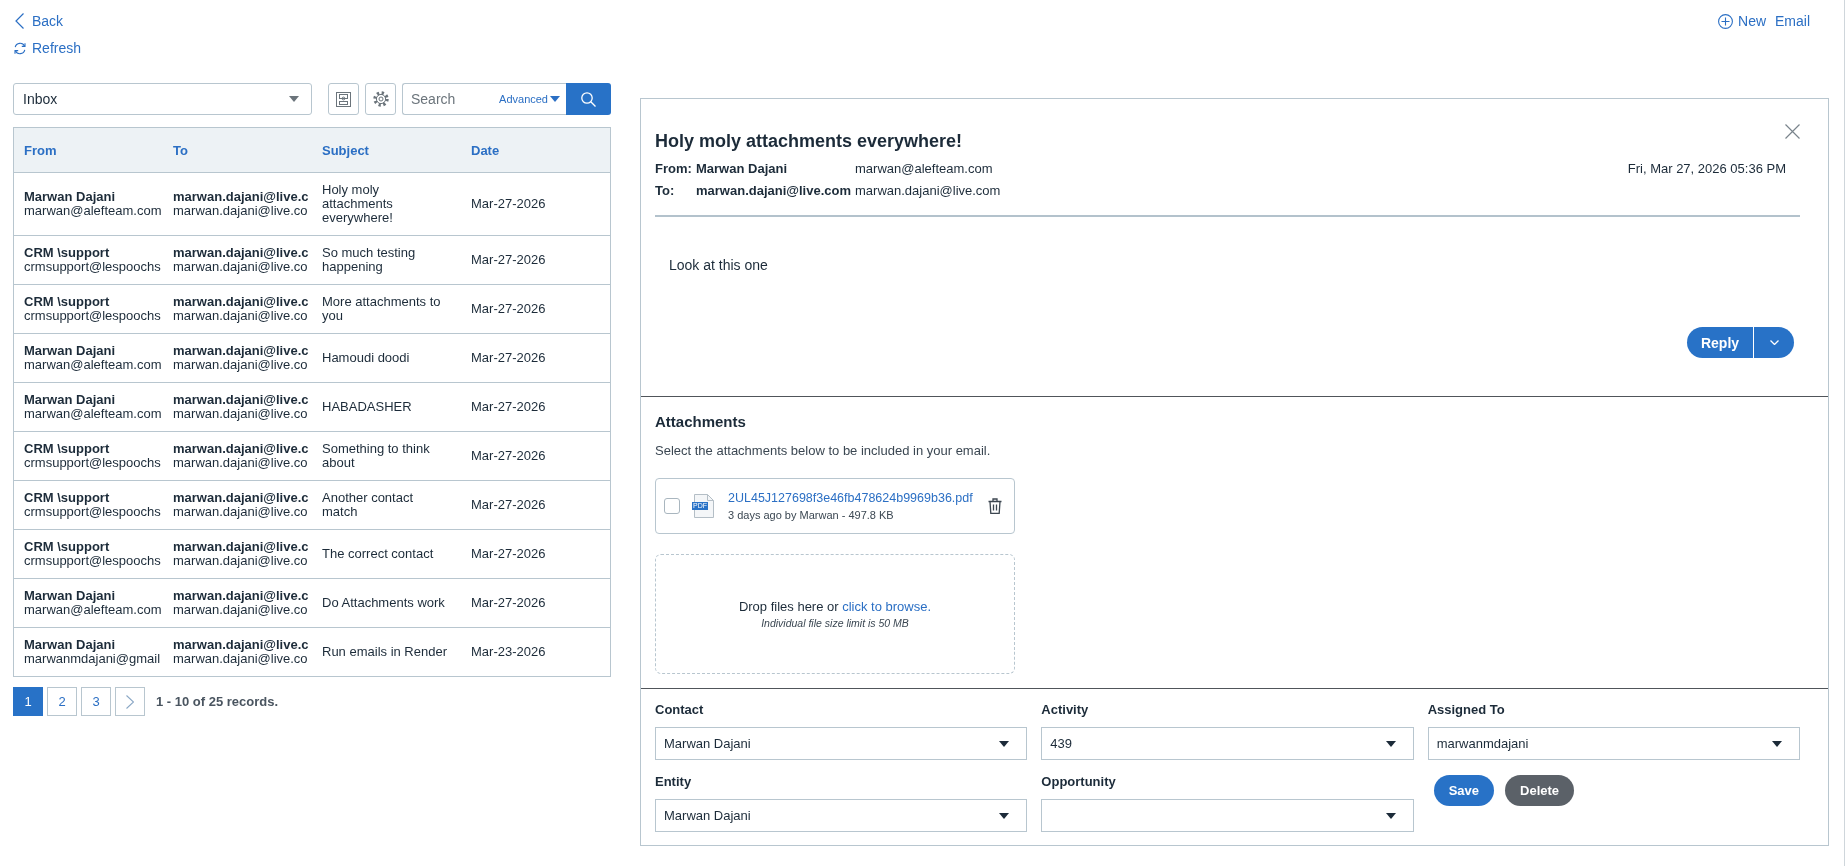 The width and height of the screenshot is (1848, 866). I want to click on recipient-name: marwan.dajani@live.com, so click(774, 191).